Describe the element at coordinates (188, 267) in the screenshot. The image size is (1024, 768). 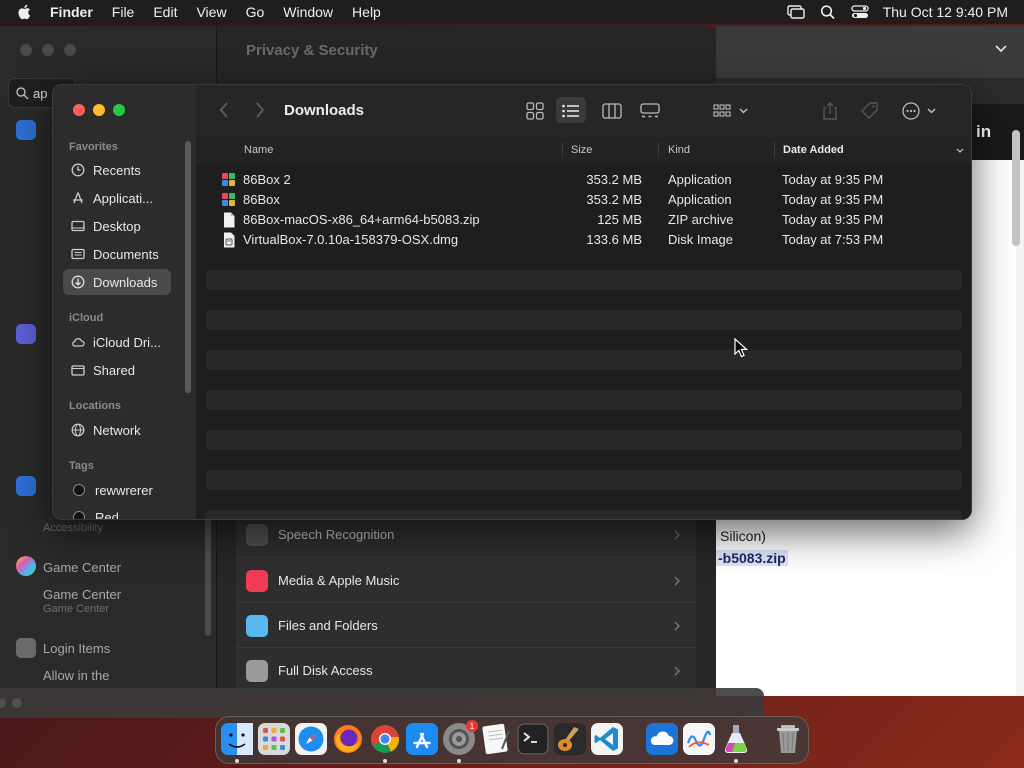
I see `finder-sidebar-scrollbar` at that location.